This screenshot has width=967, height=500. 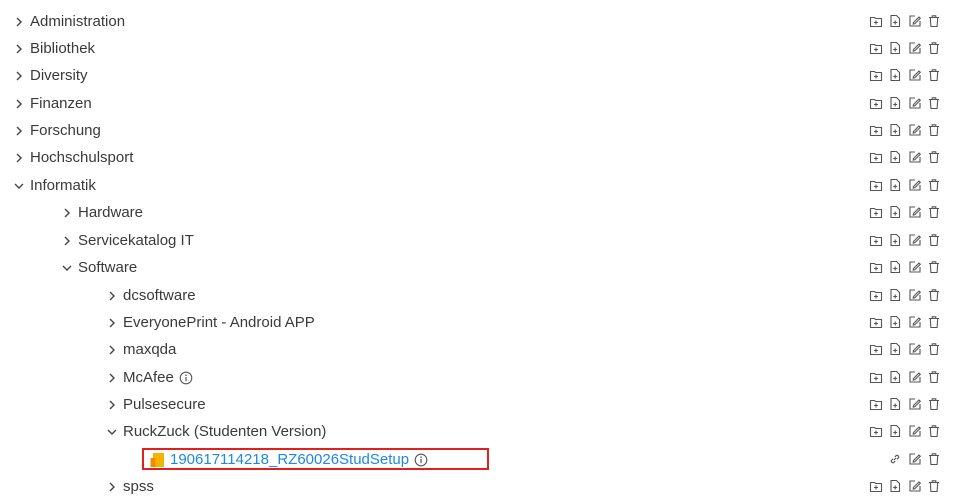 What do you see at coordinates (50, 75) in the screenshot?
I see `tree-node-diversity: Diversity` at bounding box center [50, 75].